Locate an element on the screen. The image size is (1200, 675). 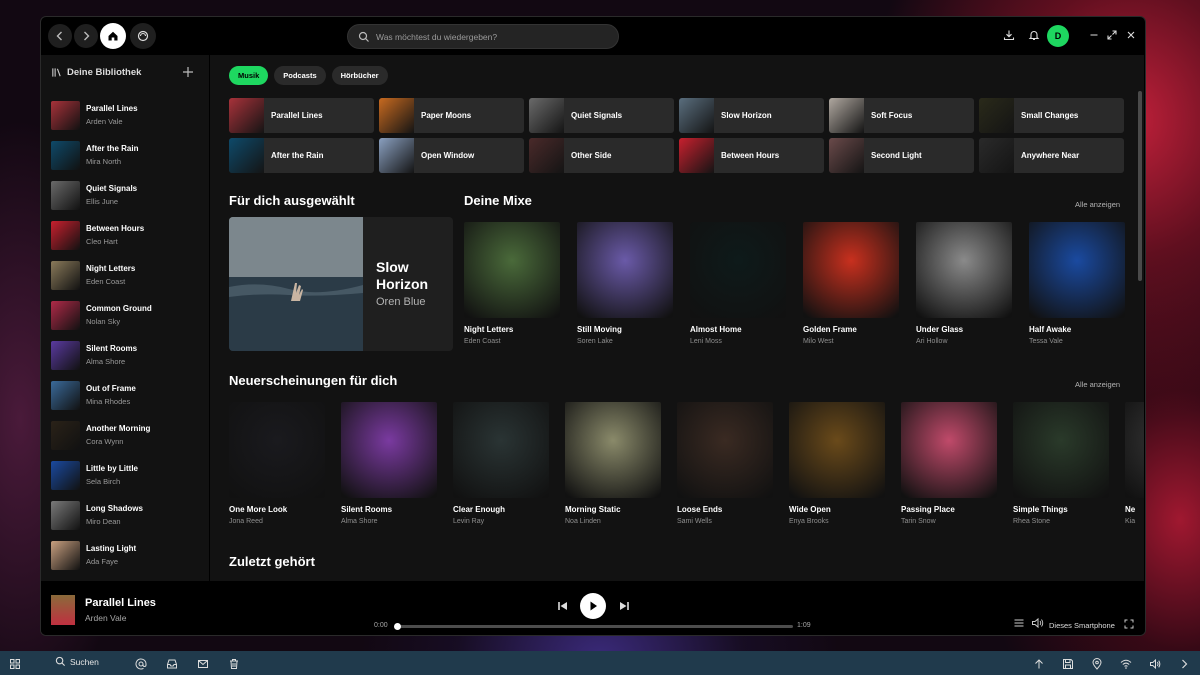
at-app-button is located at coordinates (141, 663).